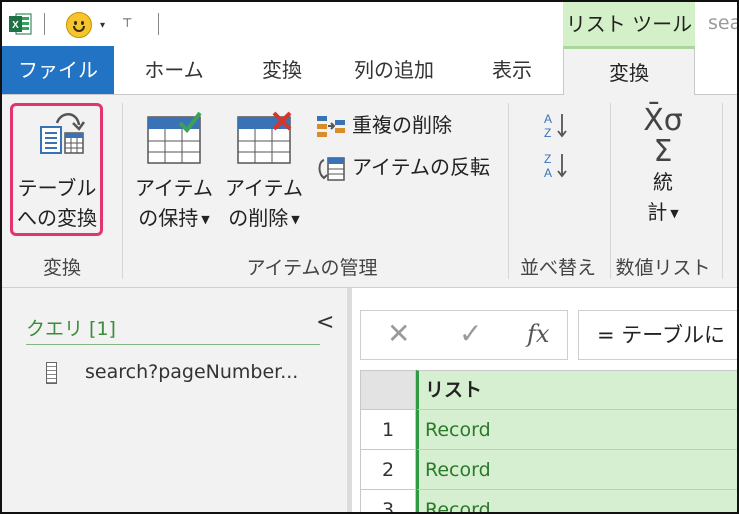 The image size is (739, 514). What do you see at coordinates (312, 268) in the screenshot?
I see `group-label-manage-items: アイテムの管理` at bounding box center [312, 268].